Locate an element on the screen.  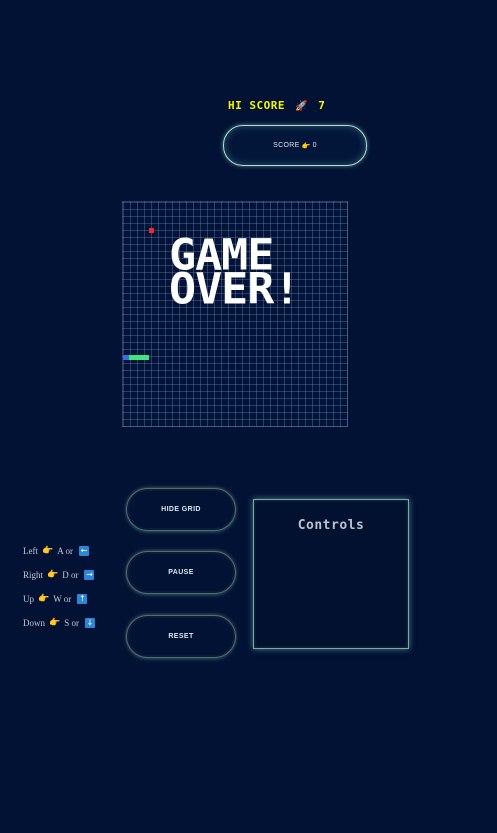
reset-button: RESET is located at coordinates (181, 636).